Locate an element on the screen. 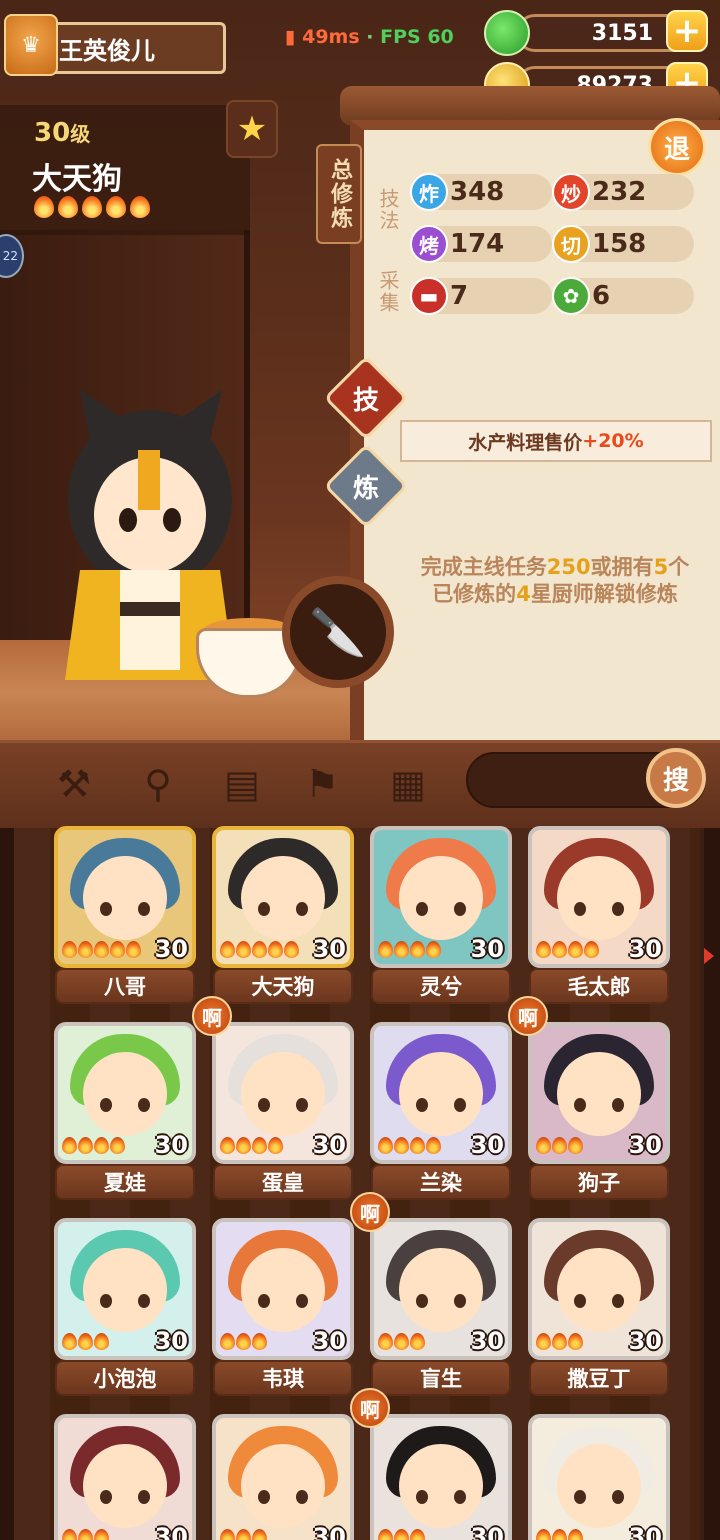  favorite-star-button: ★ is located at coordinates (252, 129).